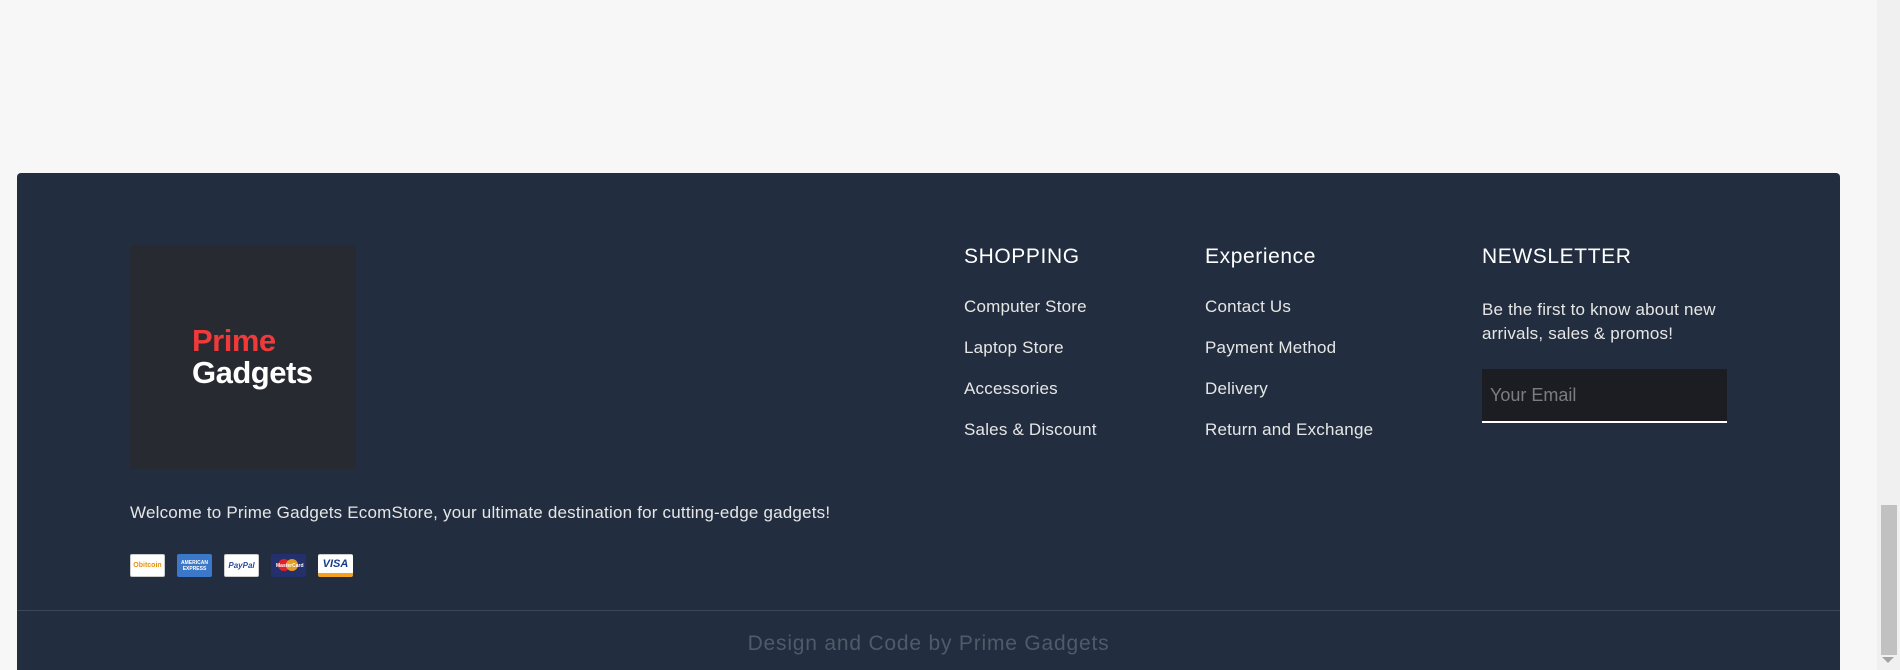 The image size is (1900, 670). What do you see at coordinates (1261, 256) in the screenshot?
I see `experience-heading: Experience` at bounding box center [1261, 256].